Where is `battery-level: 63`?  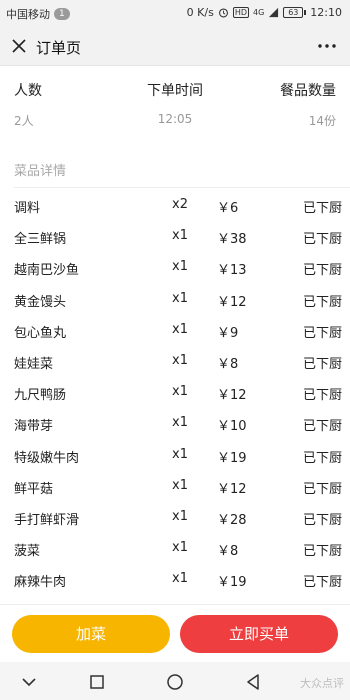 battery-level: 63 is located at coordinates (293, 12).